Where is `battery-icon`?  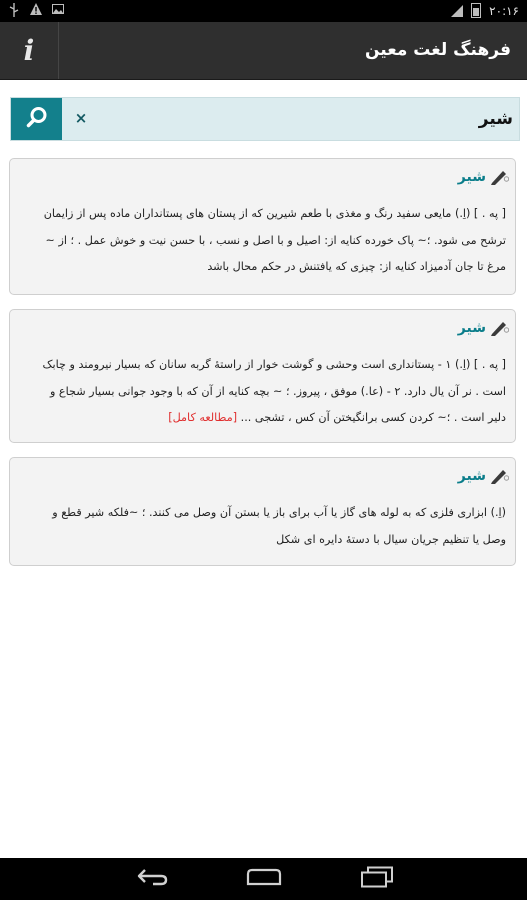
battery-icon is located at coordinates (476, 10).